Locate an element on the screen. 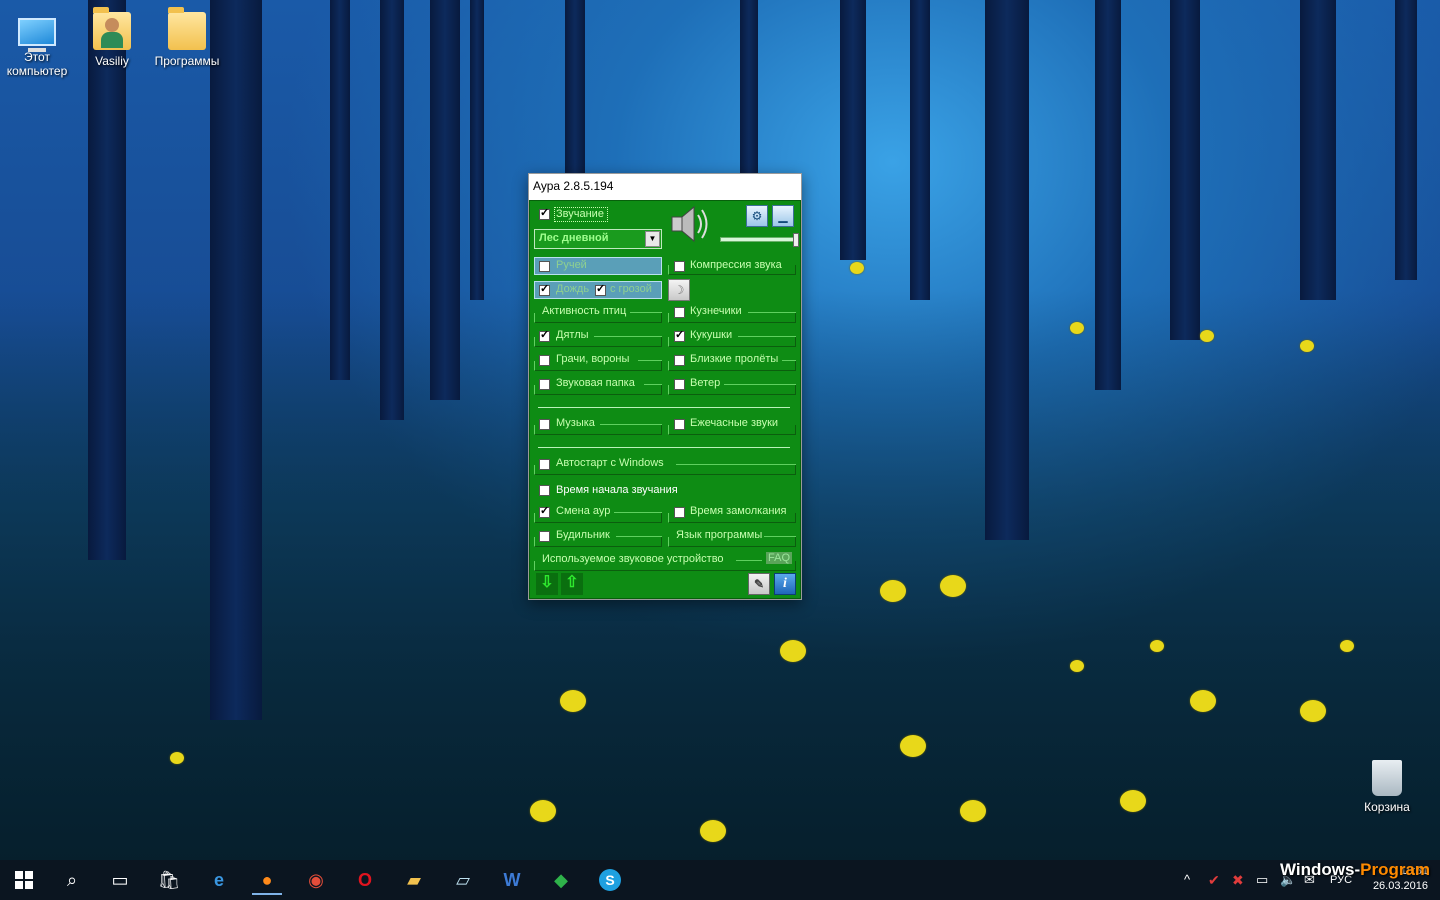  desktop-icon-label: Этот is located at coordinates (37, 57).